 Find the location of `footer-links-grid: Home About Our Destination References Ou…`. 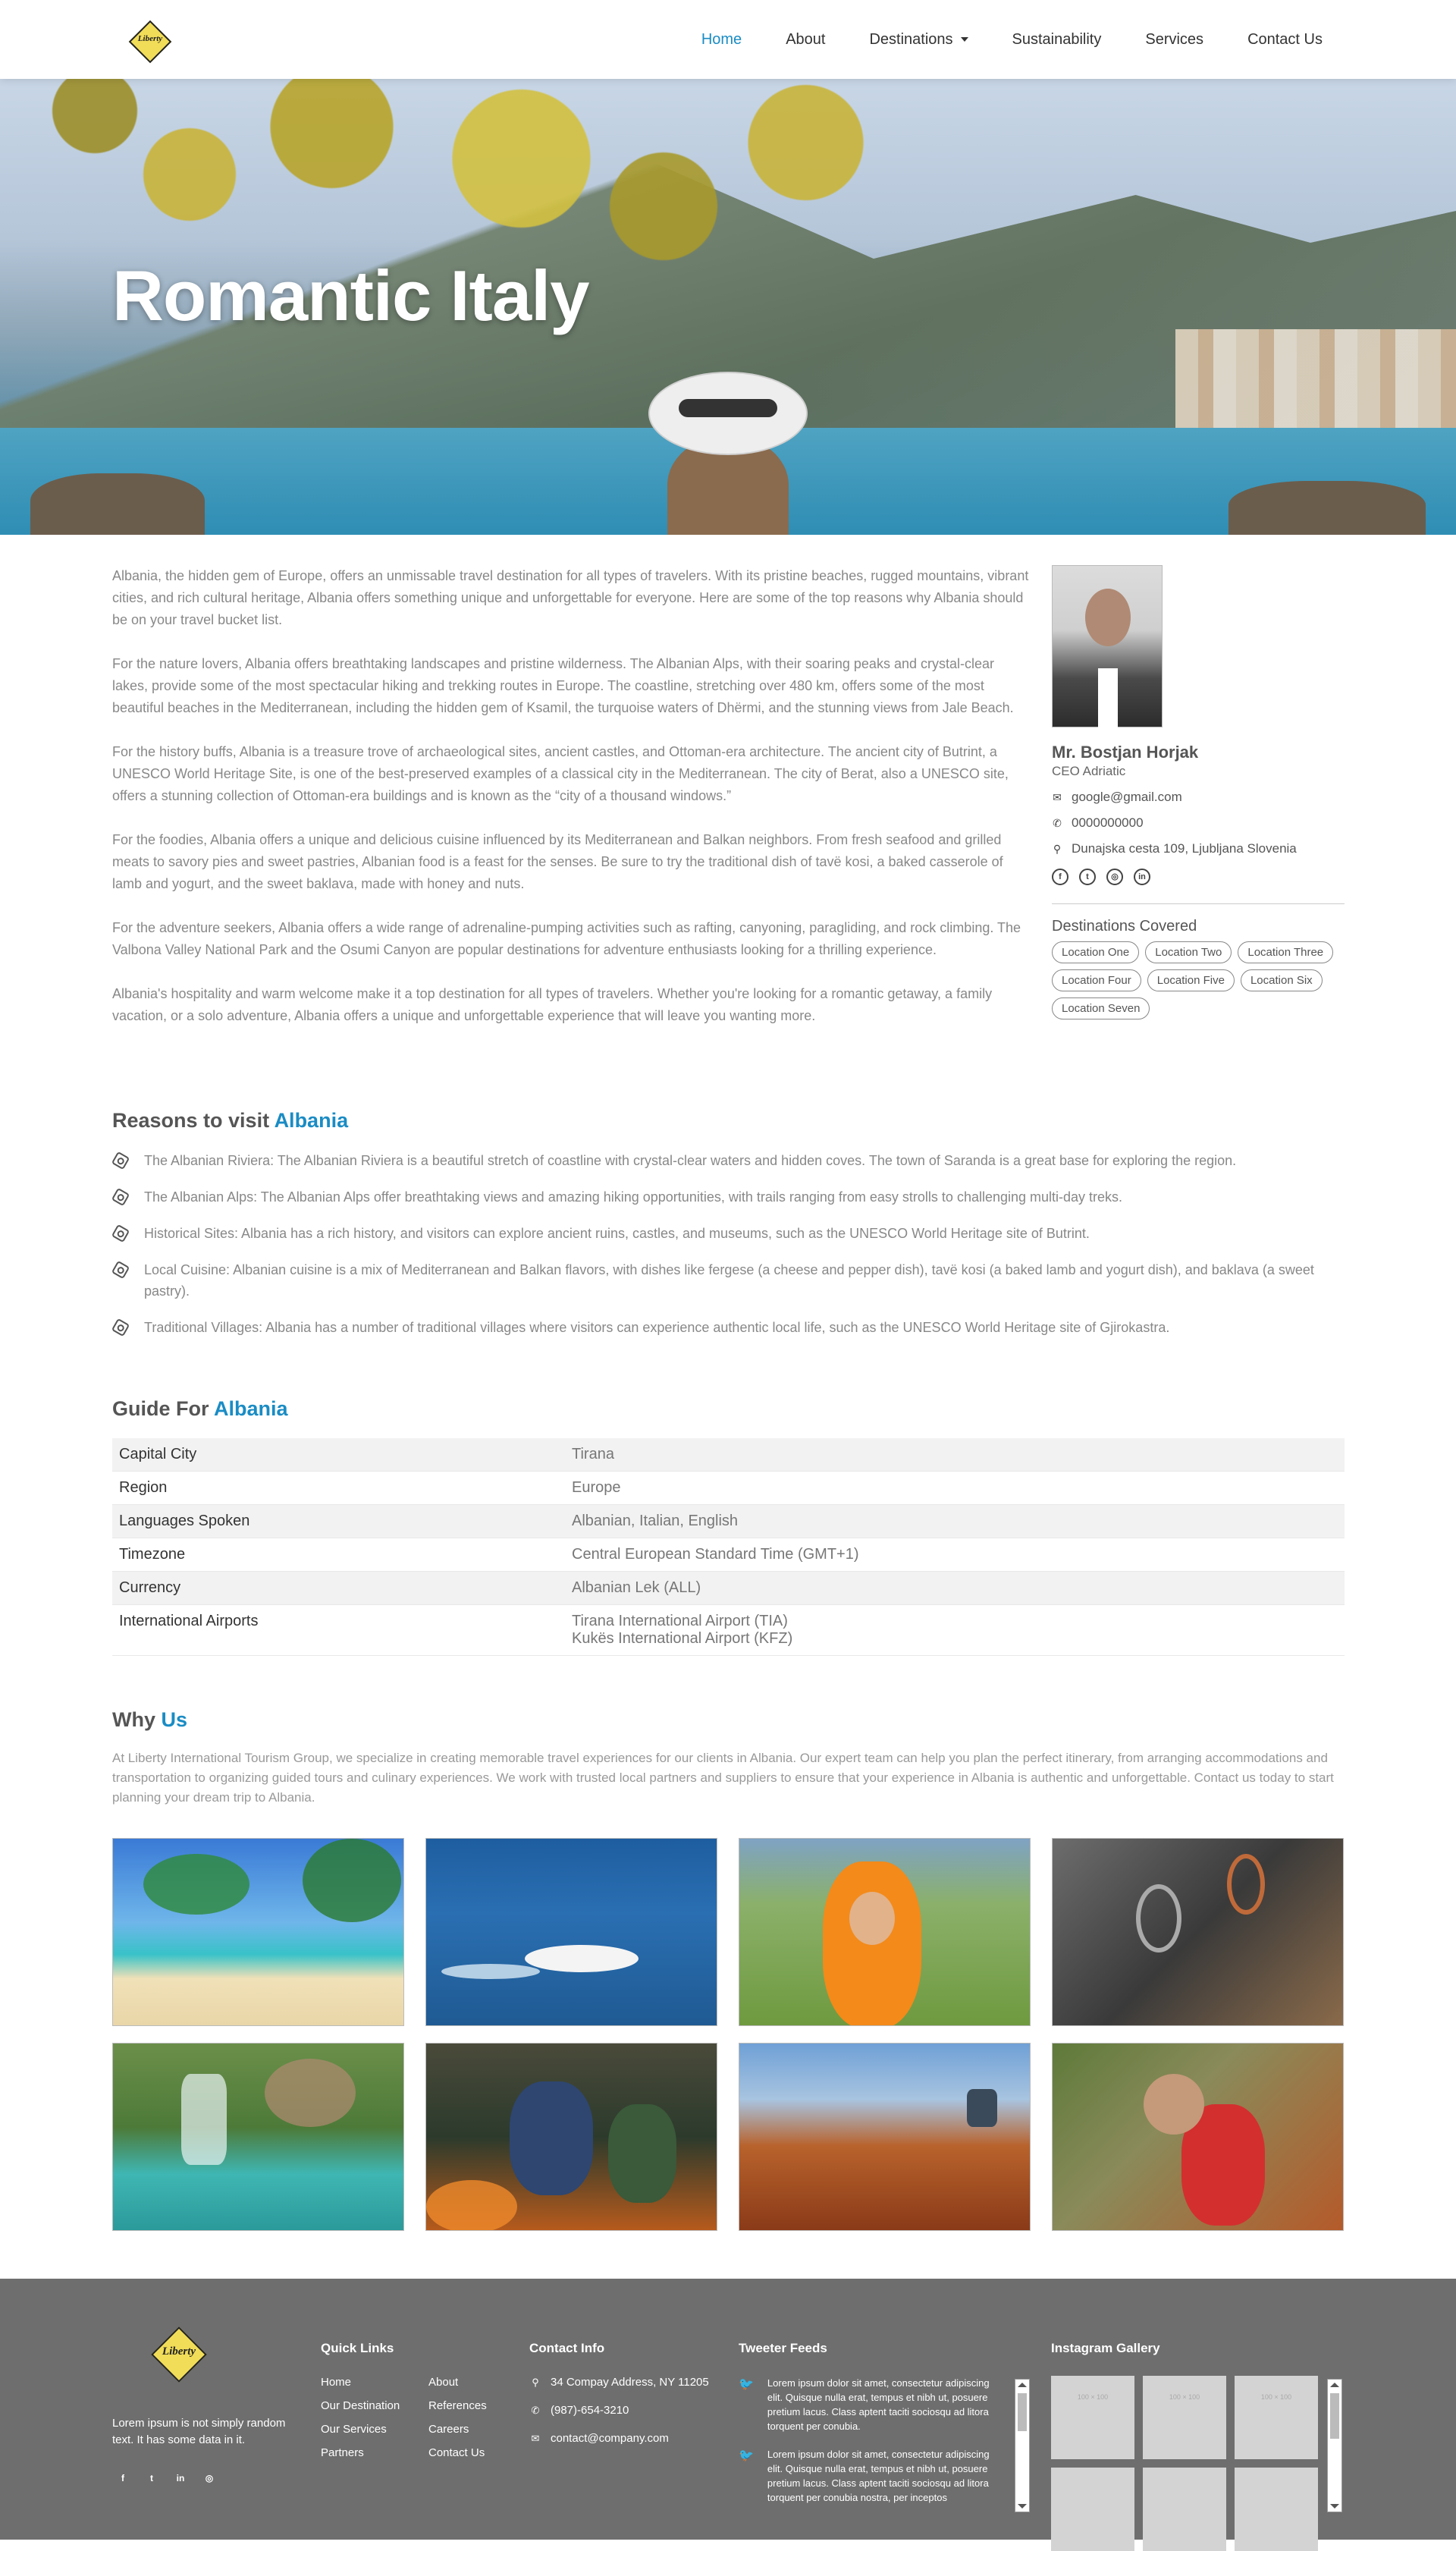

footer-links-grid: Home About Our Destination References Ou… is located at coordinates (420, 2417).